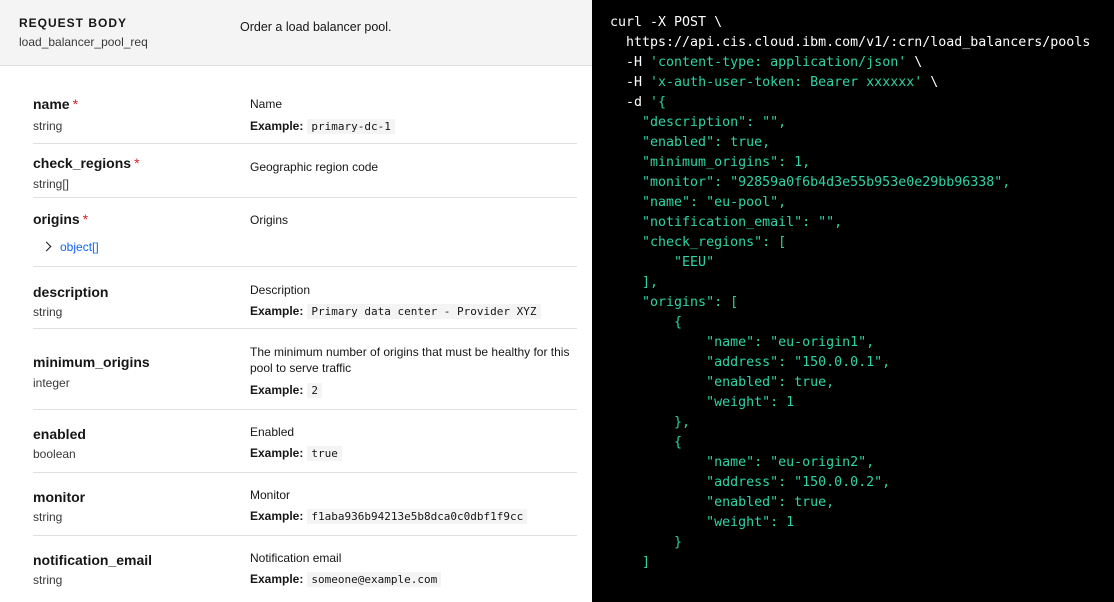 The image size is (1114, 602). I want to click on property-name-label: enabled, so click(59, 434).